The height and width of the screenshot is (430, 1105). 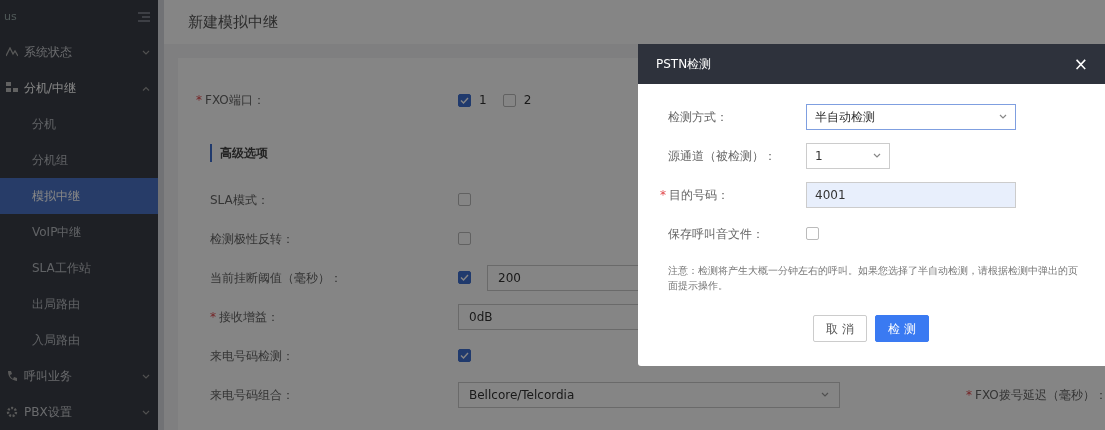 I want to click on sidebar-item: 分机, so click(x=79, y=124).